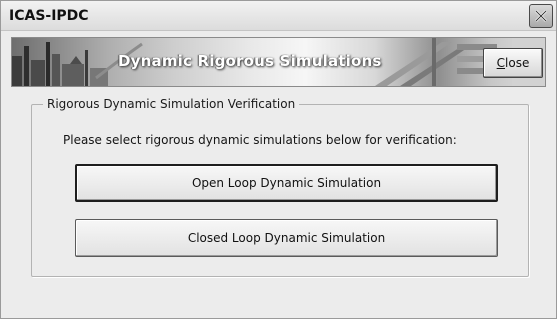  What do you see at coordinates (501, 63) in the screenshot?
I see `close-button-mnemonic: C` at bounding box center [501, 63].